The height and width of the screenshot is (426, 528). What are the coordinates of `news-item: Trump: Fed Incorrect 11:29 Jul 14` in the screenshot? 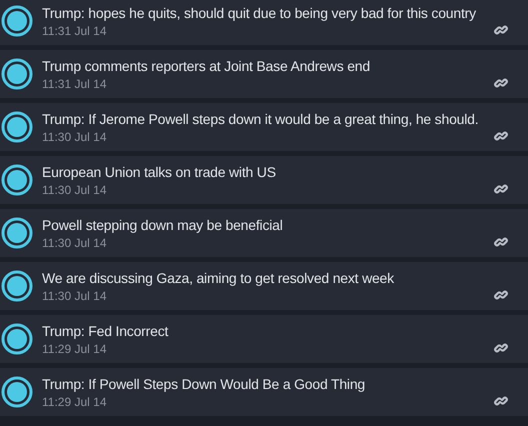 It's located at (264, 339).